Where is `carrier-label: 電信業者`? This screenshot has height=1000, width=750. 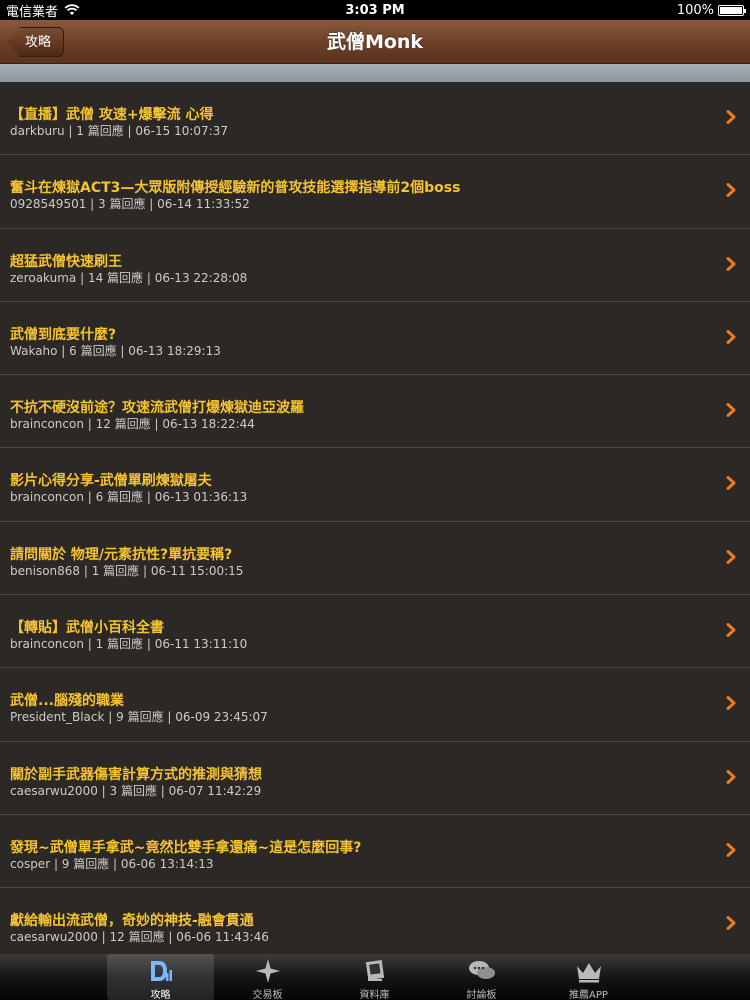
carrier-label: 電信業者 is located at coordinates (32, 12).